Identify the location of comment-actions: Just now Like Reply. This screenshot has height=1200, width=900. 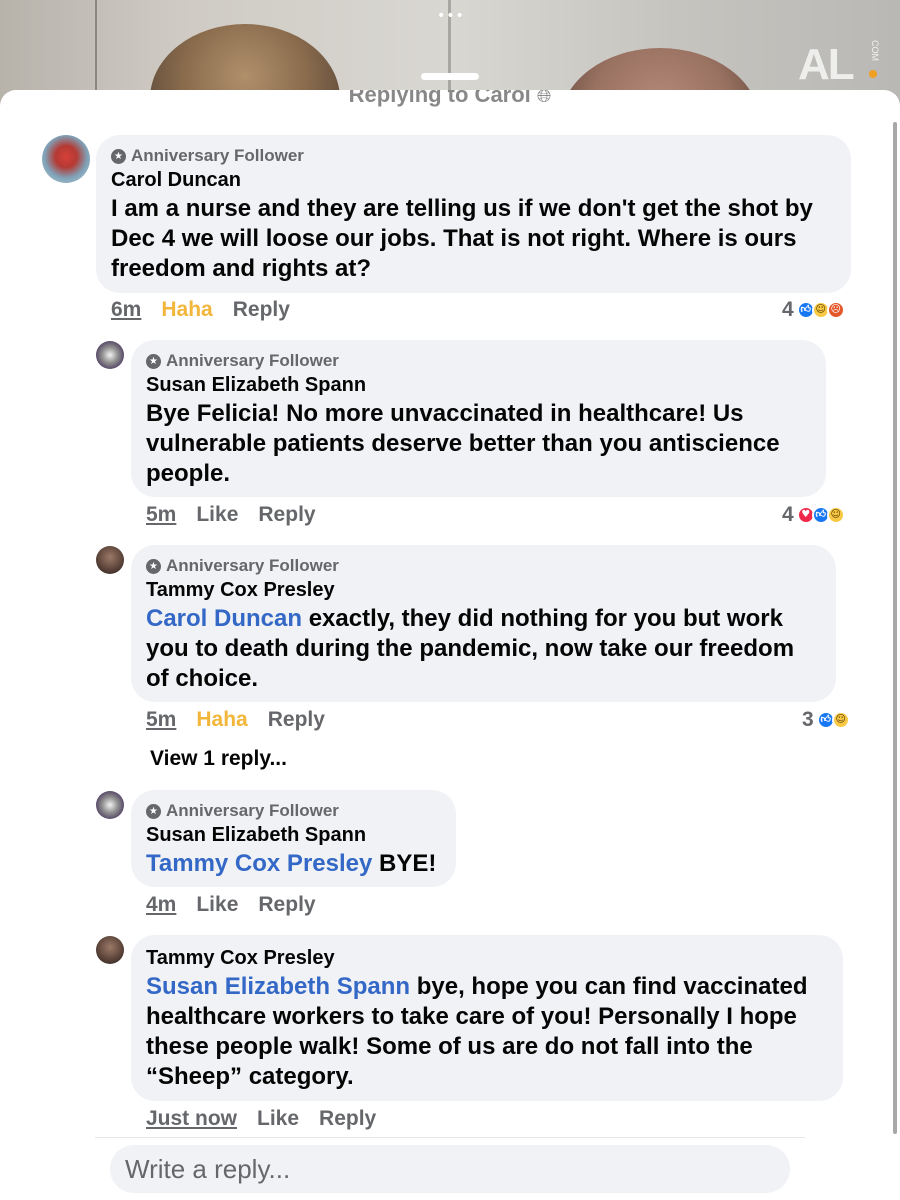
(261, 1119).